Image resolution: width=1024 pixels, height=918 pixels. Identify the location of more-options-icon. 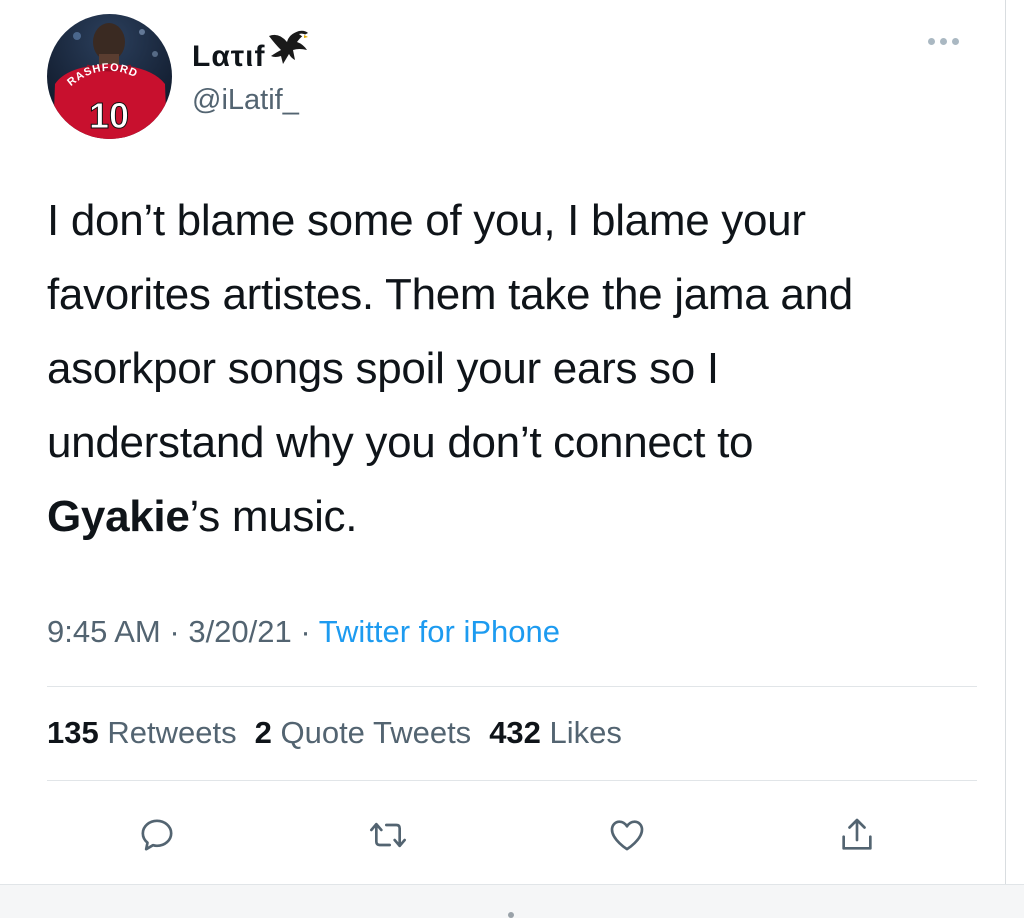
(943, 41).